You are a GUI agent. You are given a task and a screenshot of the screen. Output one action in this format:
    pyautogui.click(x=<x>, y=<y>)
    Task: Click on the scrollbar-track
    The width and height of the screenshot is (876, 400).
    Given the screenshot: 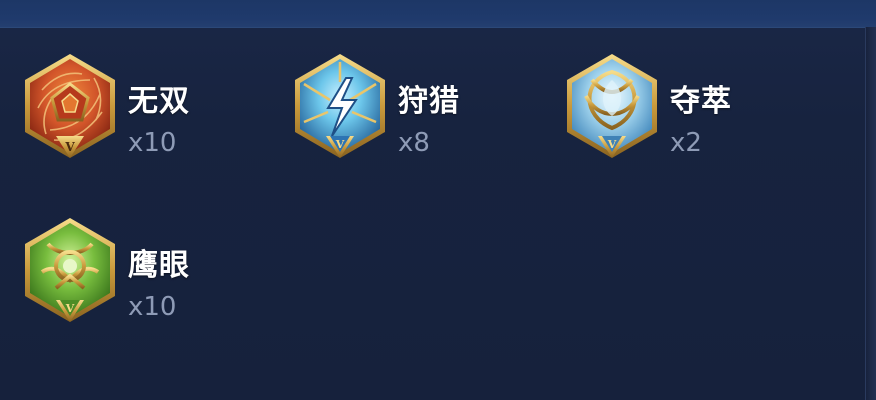 What is the action you would take?
    pyautogui.click(x=870, y=213)
    